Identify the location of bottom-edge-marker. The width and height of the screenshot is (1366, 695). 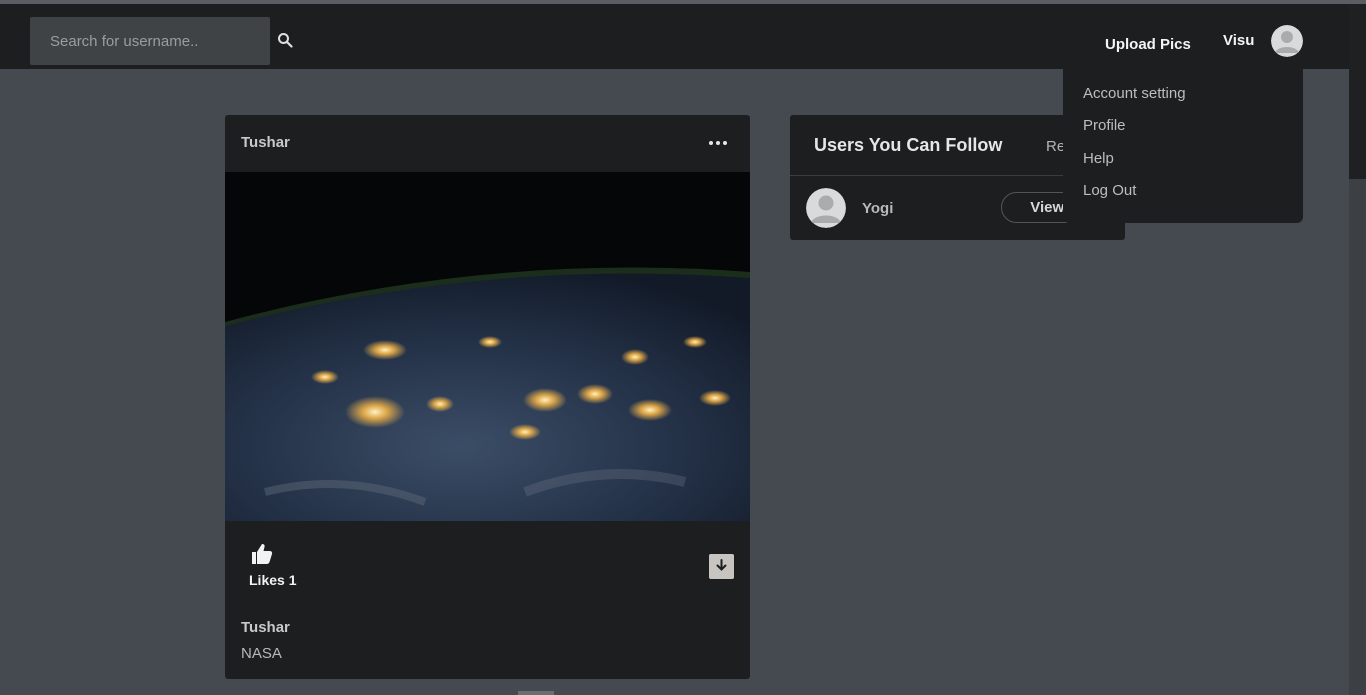
(536, 693).